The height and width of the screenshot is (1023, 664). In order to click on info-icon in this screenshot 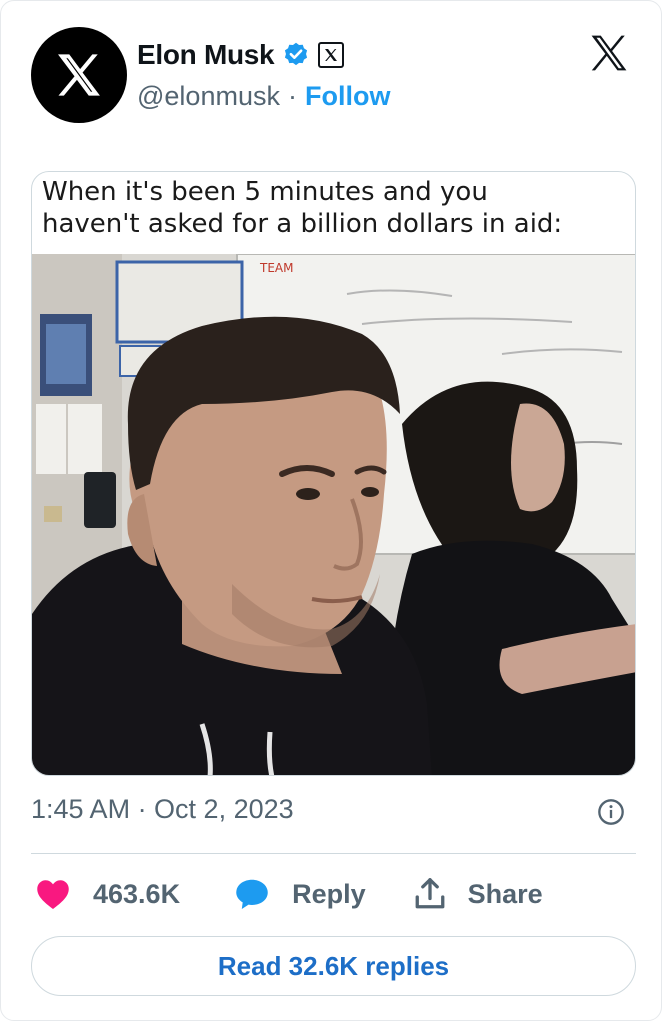, I will do `click(611, 812)`.